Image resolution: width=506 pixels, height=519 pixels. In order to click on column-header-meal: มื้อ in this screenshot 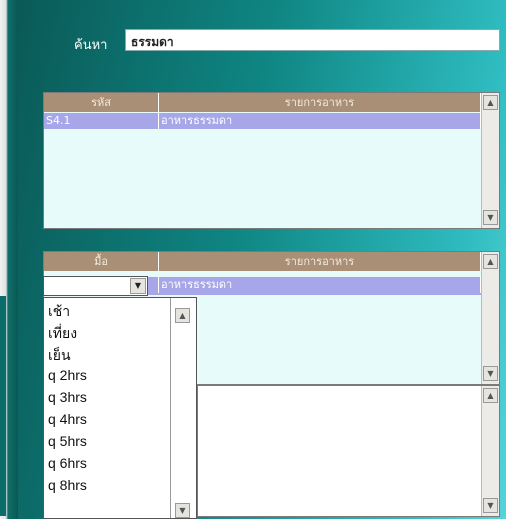, I will do `click(101, 261)`.